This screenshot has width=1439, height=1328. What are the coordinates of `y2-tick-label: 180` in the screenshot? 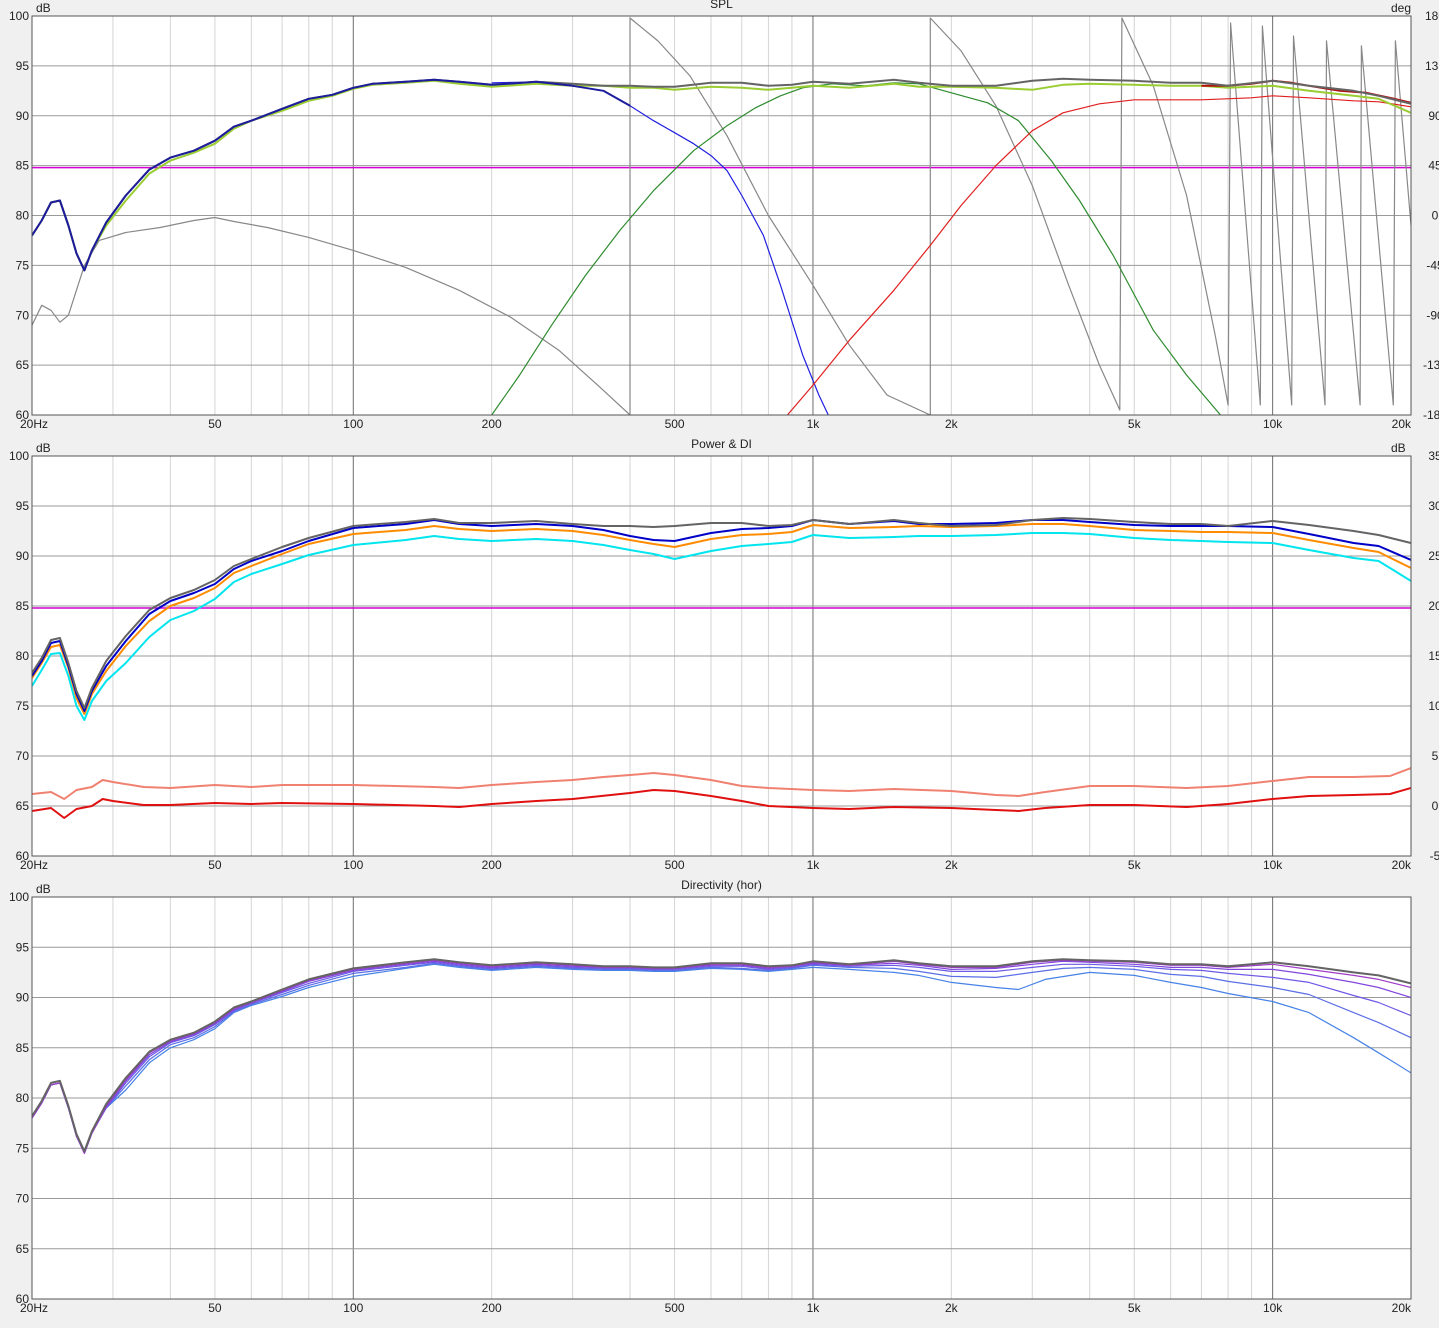 It's located at (1432, 16).